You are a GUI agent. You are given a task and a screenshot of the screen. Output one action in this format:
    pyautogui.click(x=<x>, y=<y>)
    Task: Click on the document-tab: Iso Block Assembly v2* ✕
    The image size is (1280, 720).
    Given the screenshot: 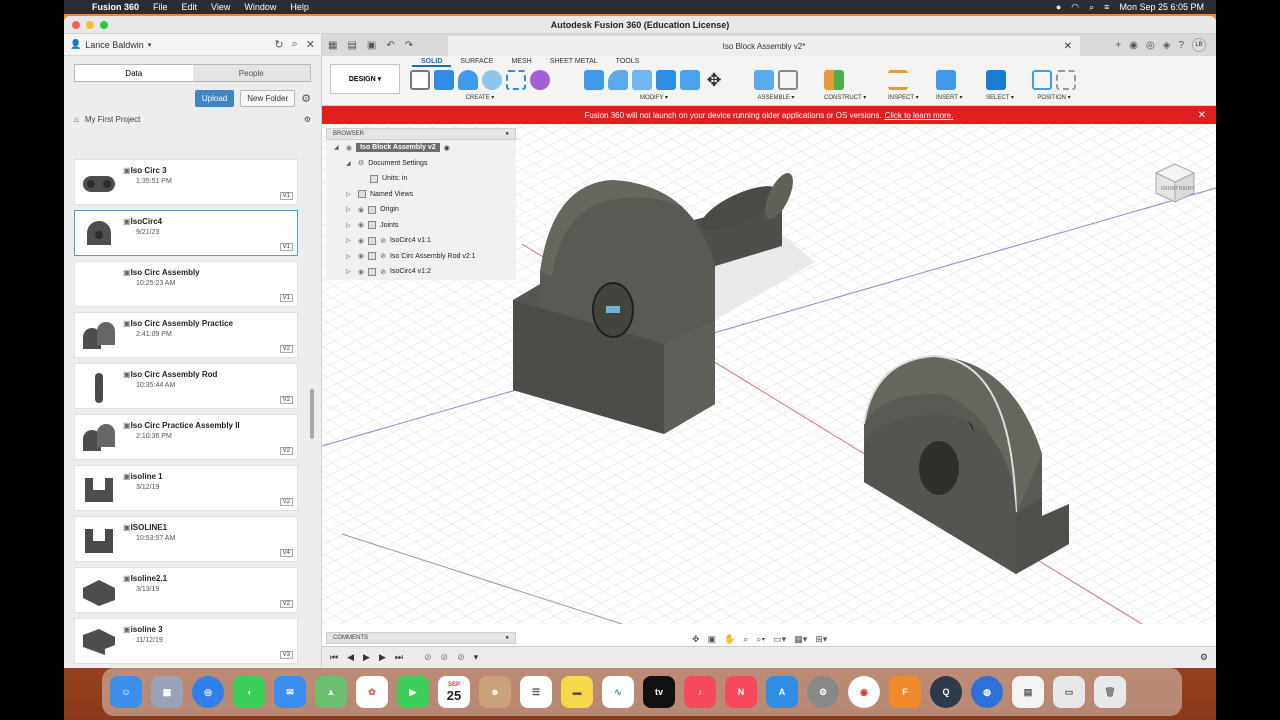 What is the action you would take?
    pyautogui.click(x=764, y=46)
    